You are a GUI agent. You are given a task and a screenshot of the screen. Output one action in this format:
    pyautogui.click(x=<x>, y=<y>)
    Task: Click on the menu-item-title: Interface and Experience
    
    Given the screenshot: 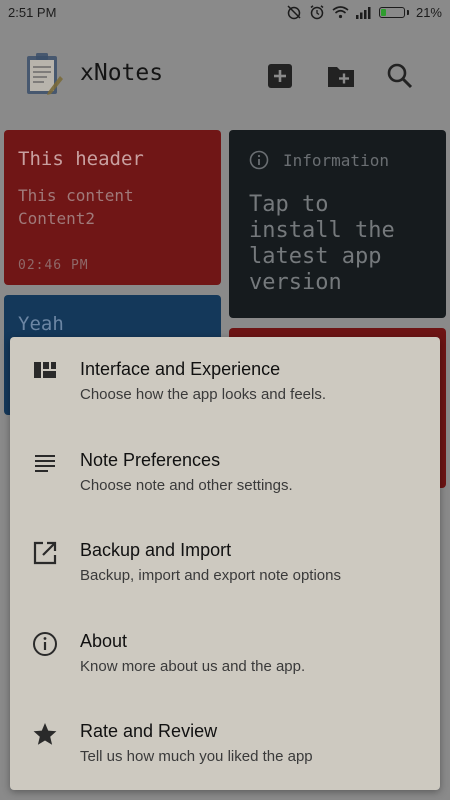 What is the action you would take?
    pyautogui.click(x=180, y=369)
    